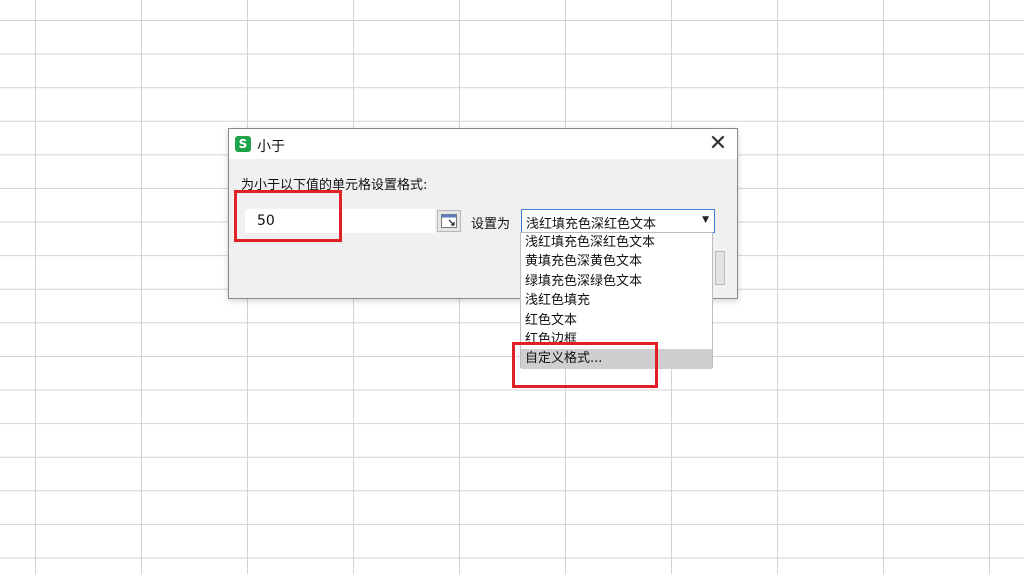 Image resolution: width=1024 pixels, height=574 pixels. Describe the element at coordinates (720, 268) in the screenshot. I see `partially-hidden-button` at that location.